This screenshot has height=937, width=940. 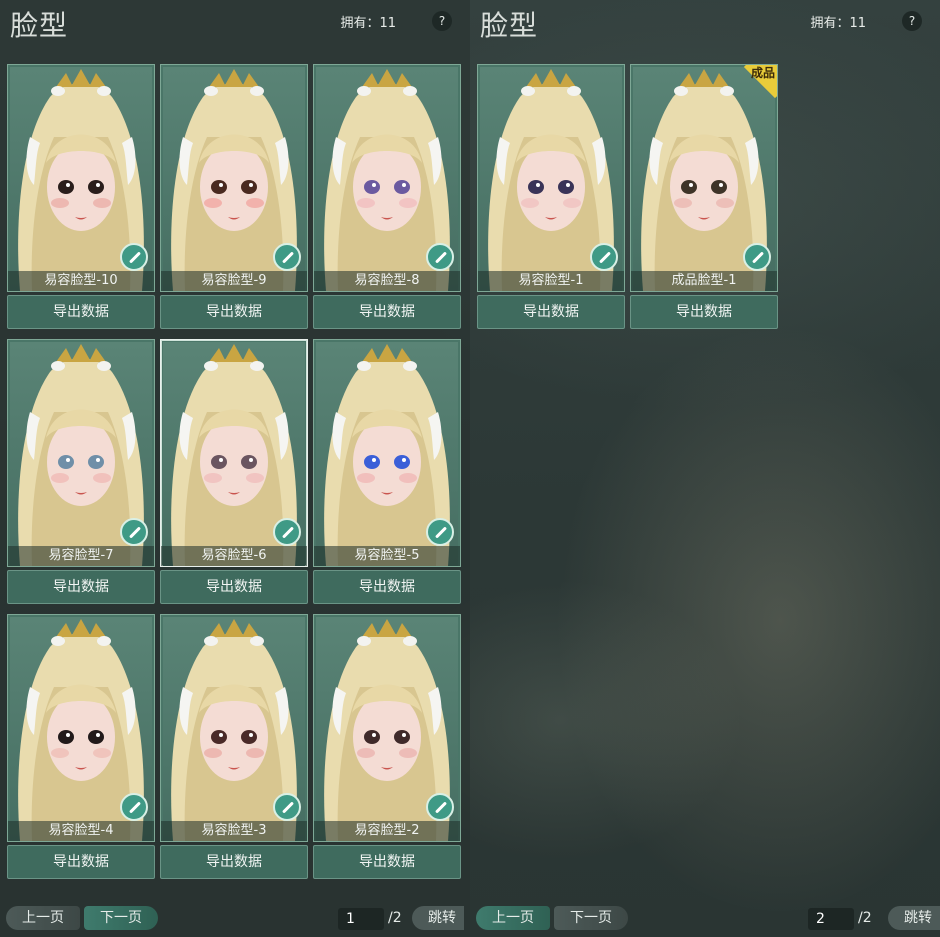 What do you see at coordinates (704, 178) in the screenshot?
I see `face-card: 成品成品脸型-1` at bounding box center [704, 178].